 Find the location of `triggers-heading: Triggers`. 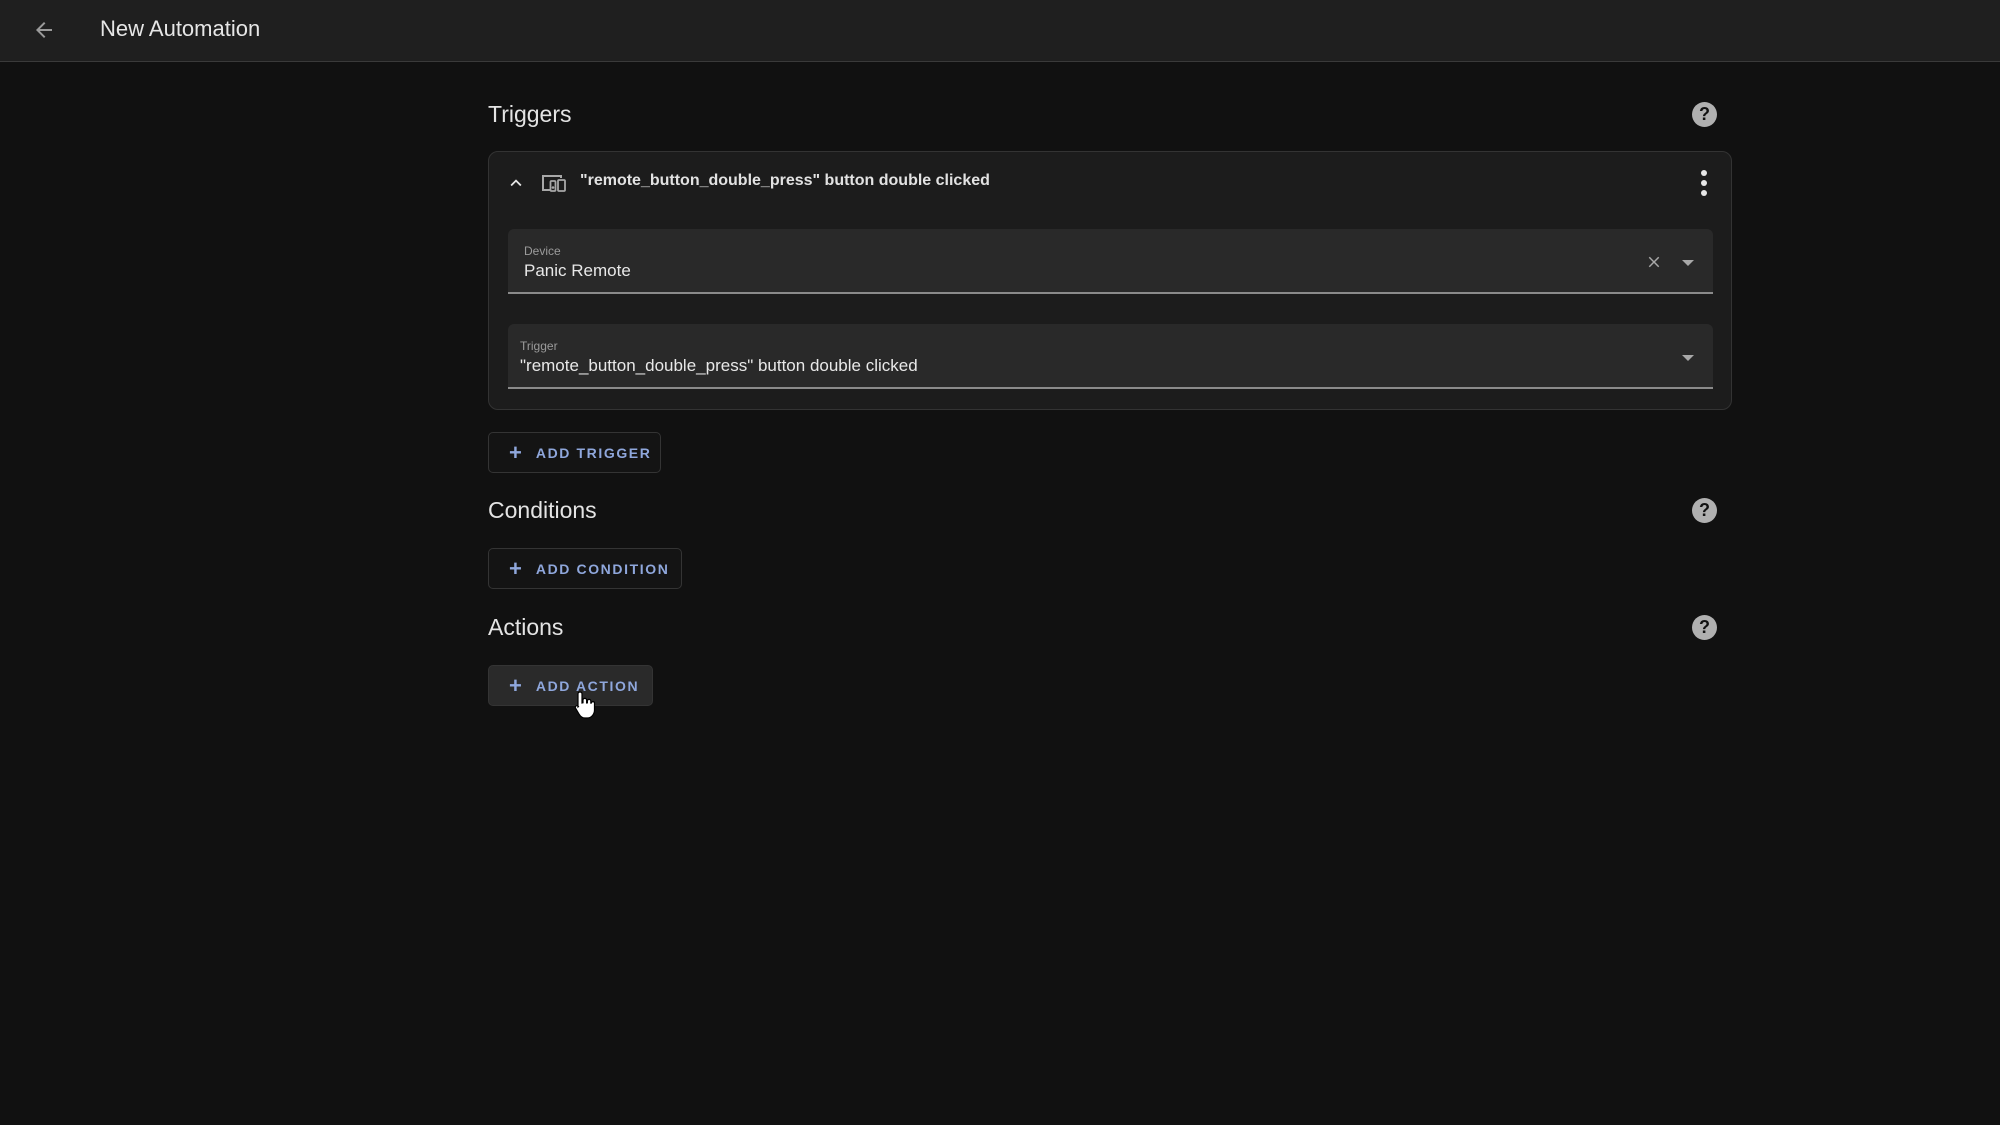

triggers-heading: Triggers is located at coordinates (530, 114).